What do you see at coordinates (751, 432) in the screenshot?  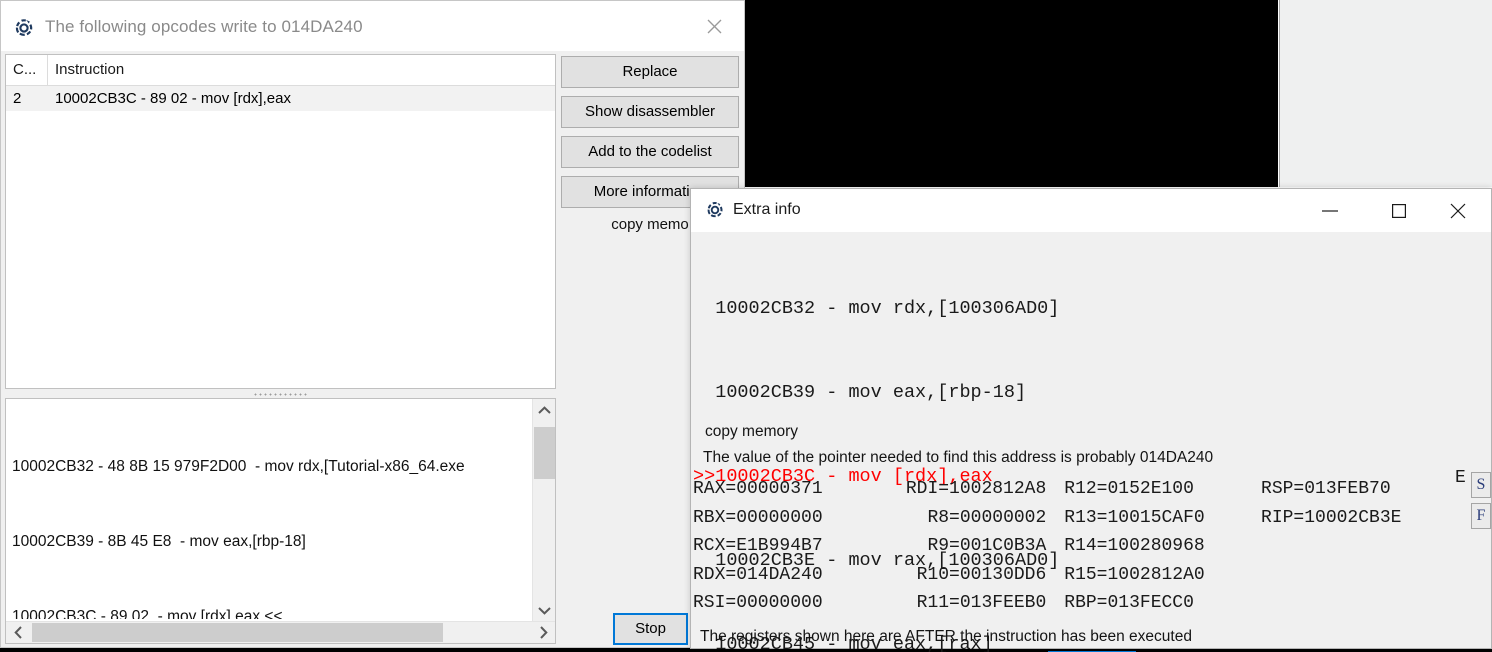 I see `copy-memory-link: copy memory` at bounding box center [751, 432].